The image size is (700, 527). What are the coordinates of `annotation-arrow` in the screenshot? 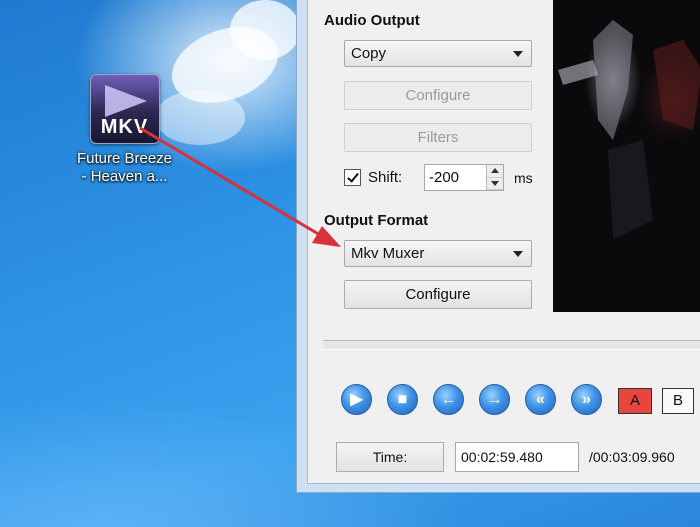 It's located at (240, 186).